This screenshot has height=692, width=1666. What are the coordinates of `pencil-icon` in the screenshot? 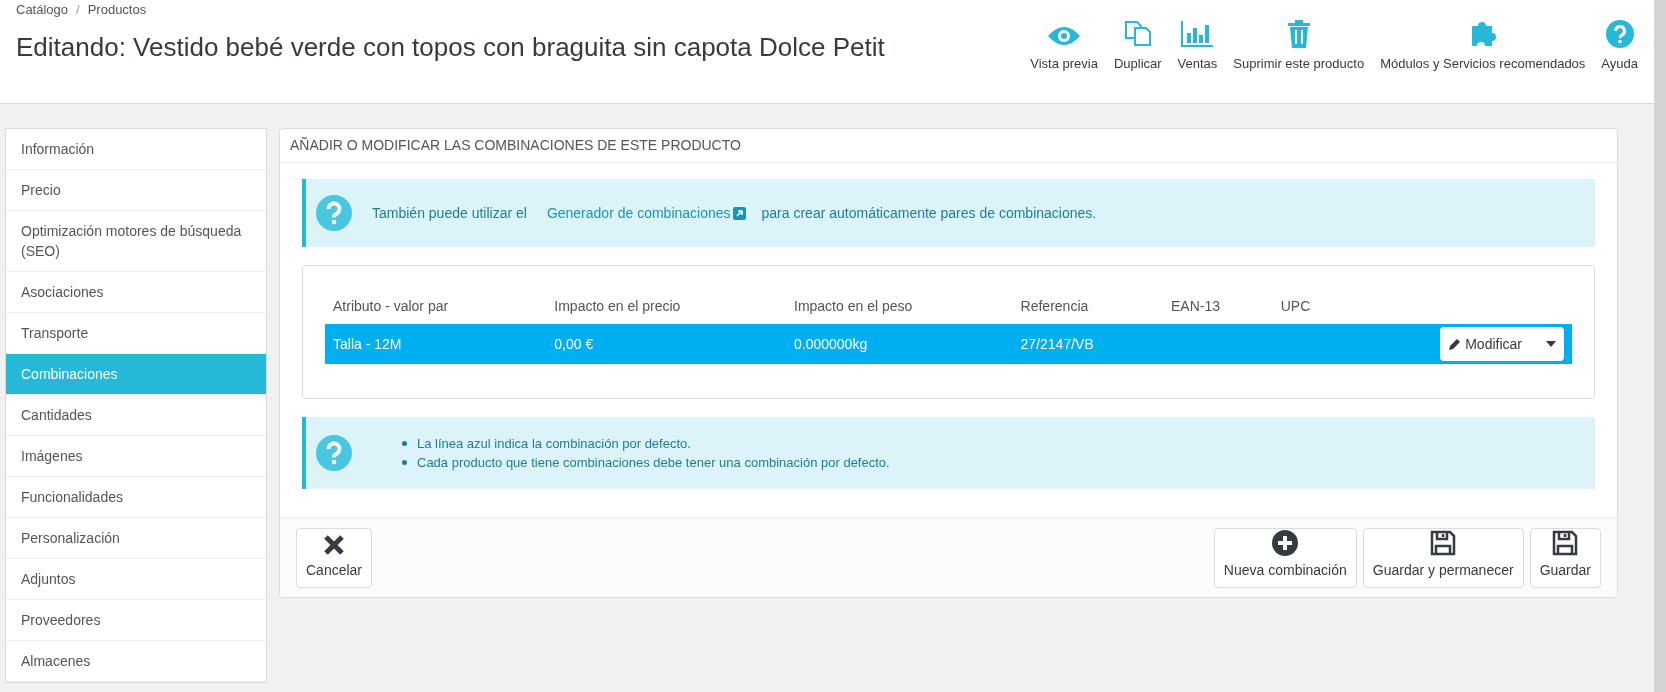 It's located at (1455, 344).